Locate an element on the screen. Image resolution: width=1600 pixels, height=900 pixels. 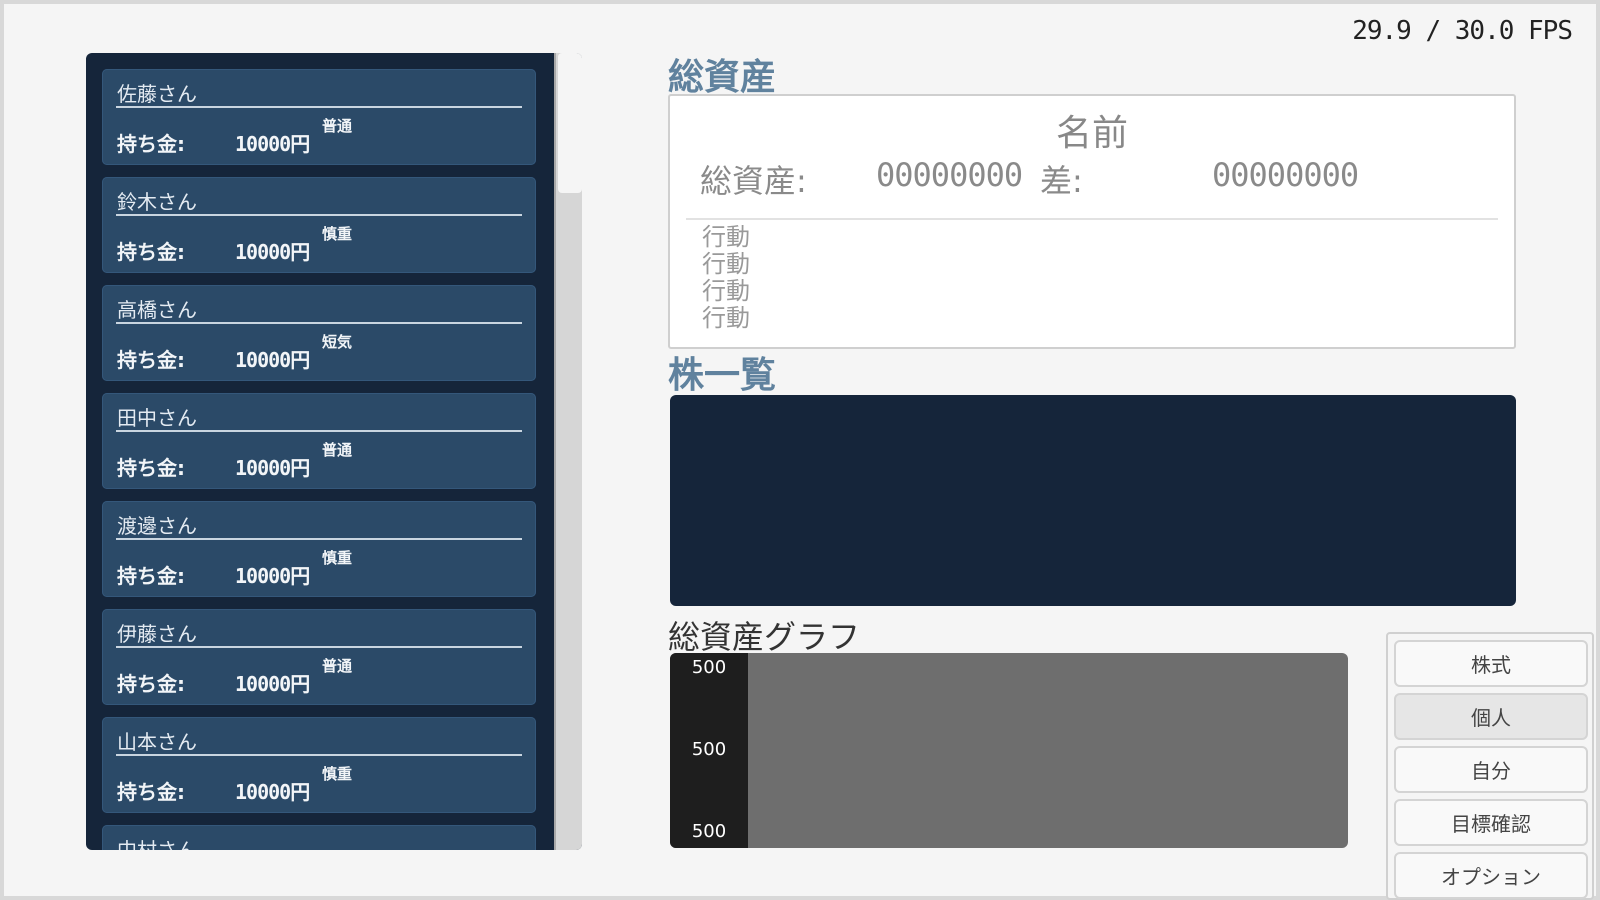
person-card: 山本さん 持ち金: 10000円 慎重 is located at coordinates (319, 765).